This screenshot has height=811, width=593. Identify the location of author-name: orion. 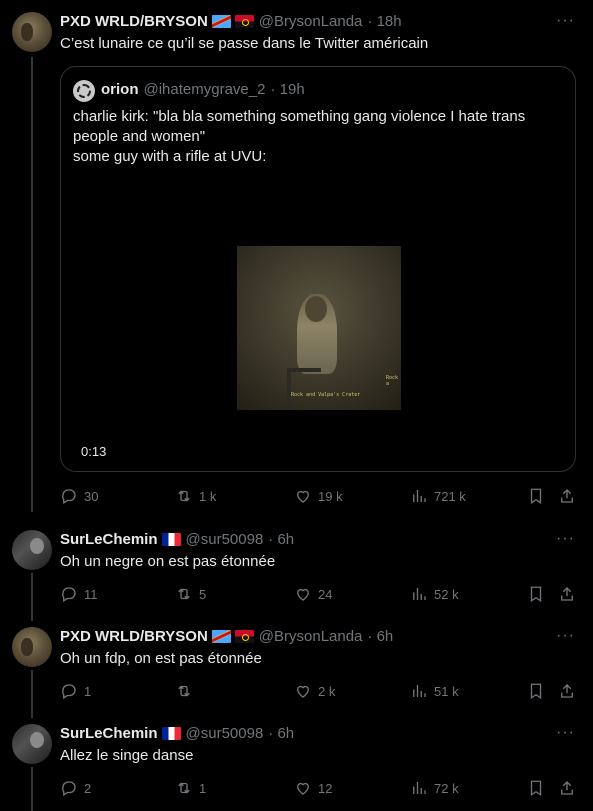
(120, 89).